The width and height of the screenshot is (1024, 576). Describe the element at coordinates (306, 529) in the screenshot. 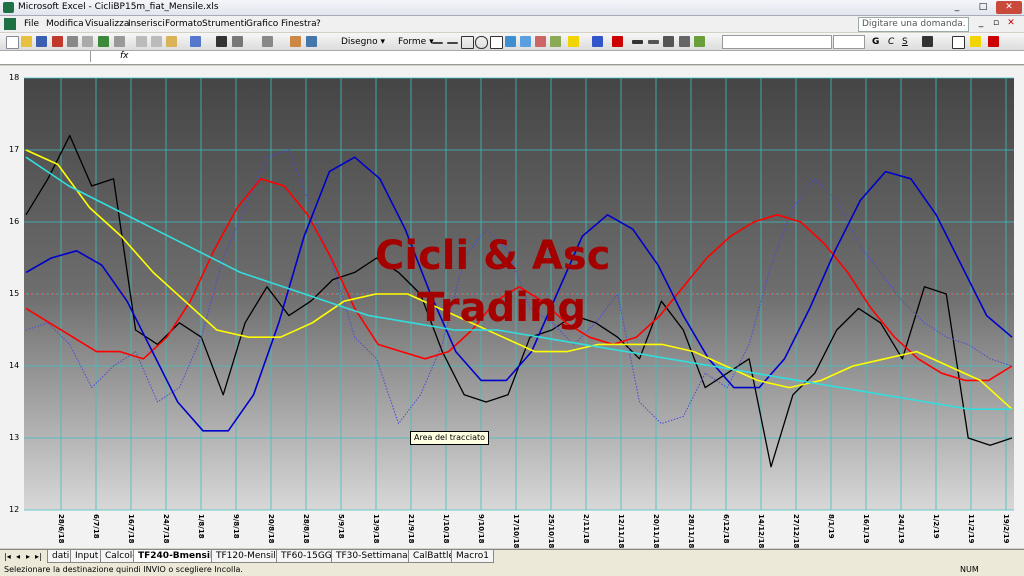

I see `x-tick-label: 28/8/18` at that location.